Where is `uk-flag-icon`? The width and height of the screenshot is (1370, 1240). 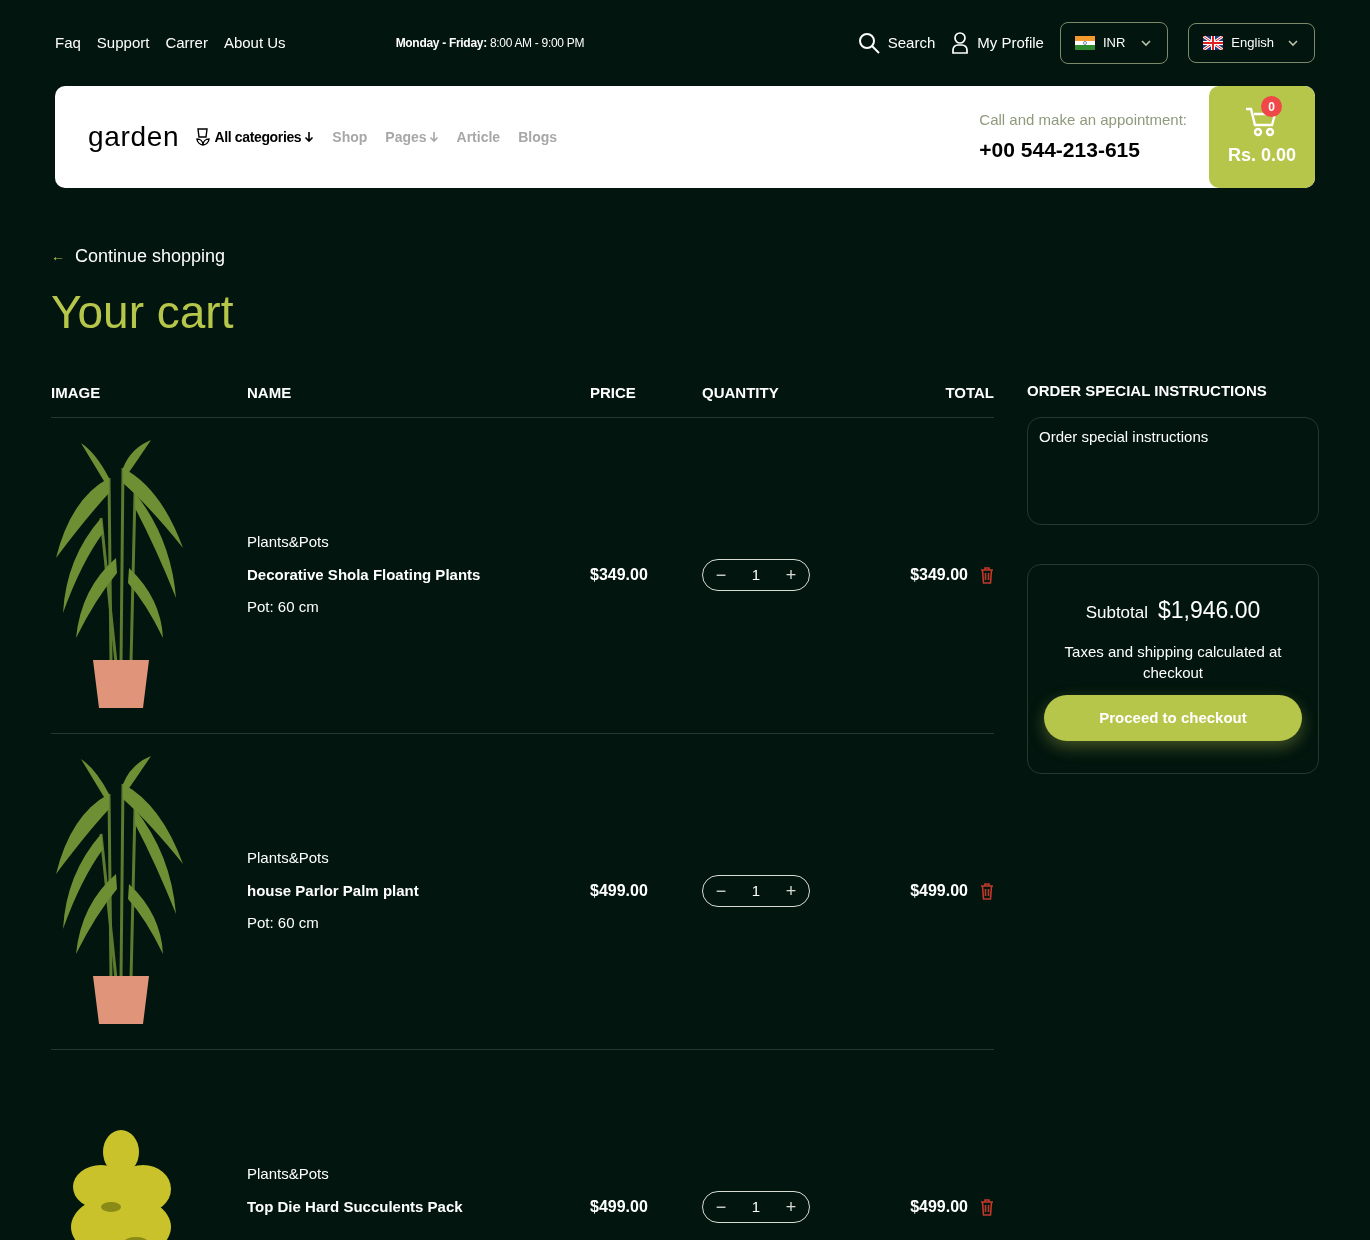
uk-flag-icon is located at coordinates (1213, 43).